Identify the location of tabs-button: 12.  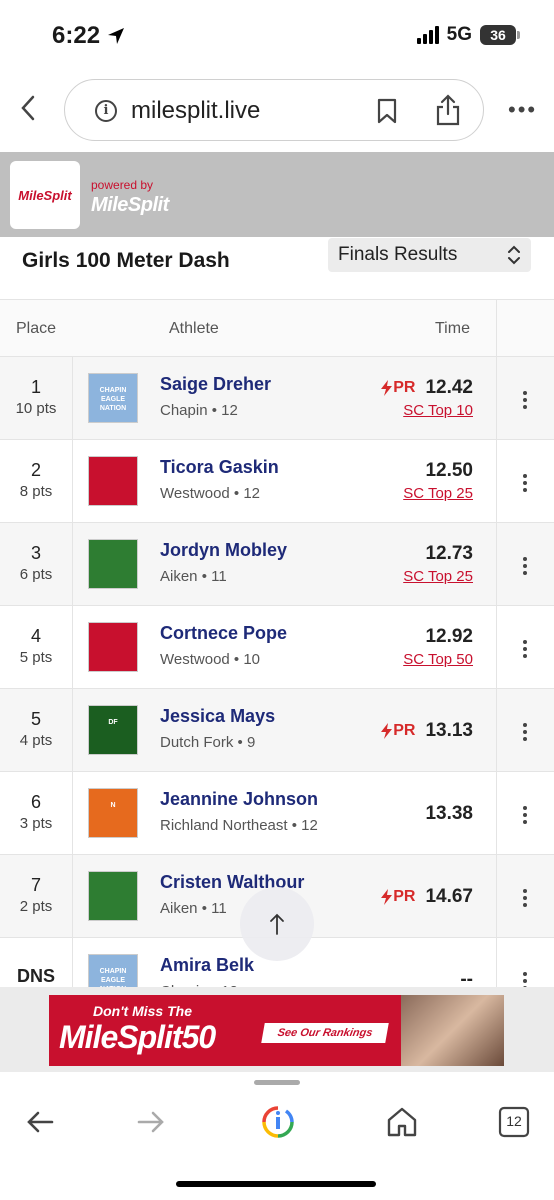
(514, 1122).